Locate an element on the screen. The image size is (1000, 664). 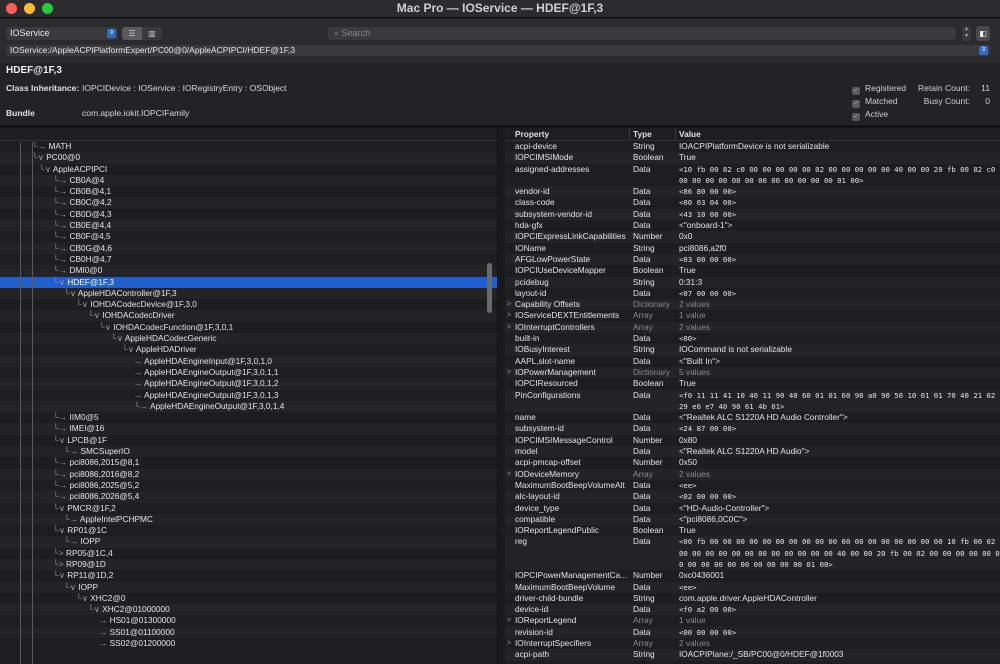
pane-splitter: ⋮ is located at coordinates (501, 396).